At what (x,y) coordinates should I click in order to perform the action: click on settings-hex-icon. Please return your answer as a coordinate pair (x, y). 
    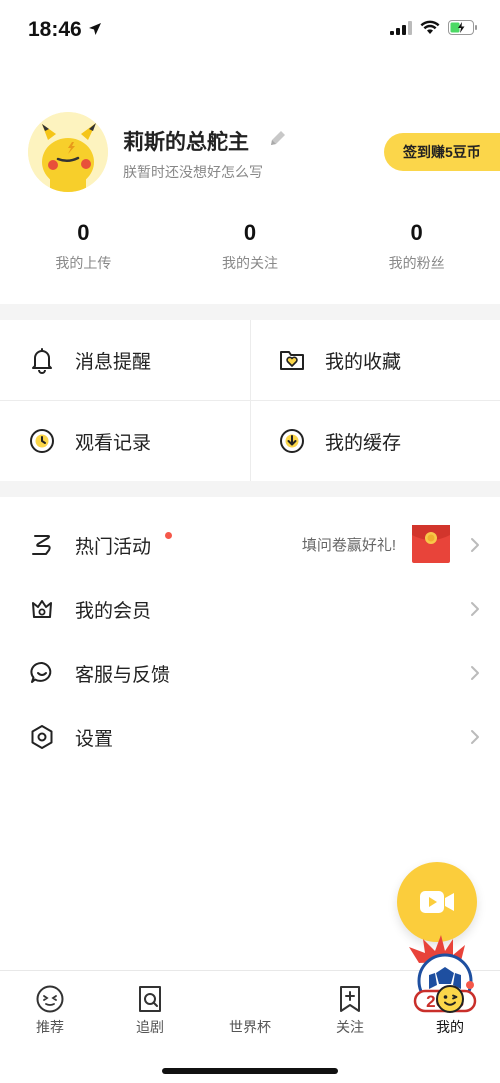
    Looking at the image, I should click on (42, 737).